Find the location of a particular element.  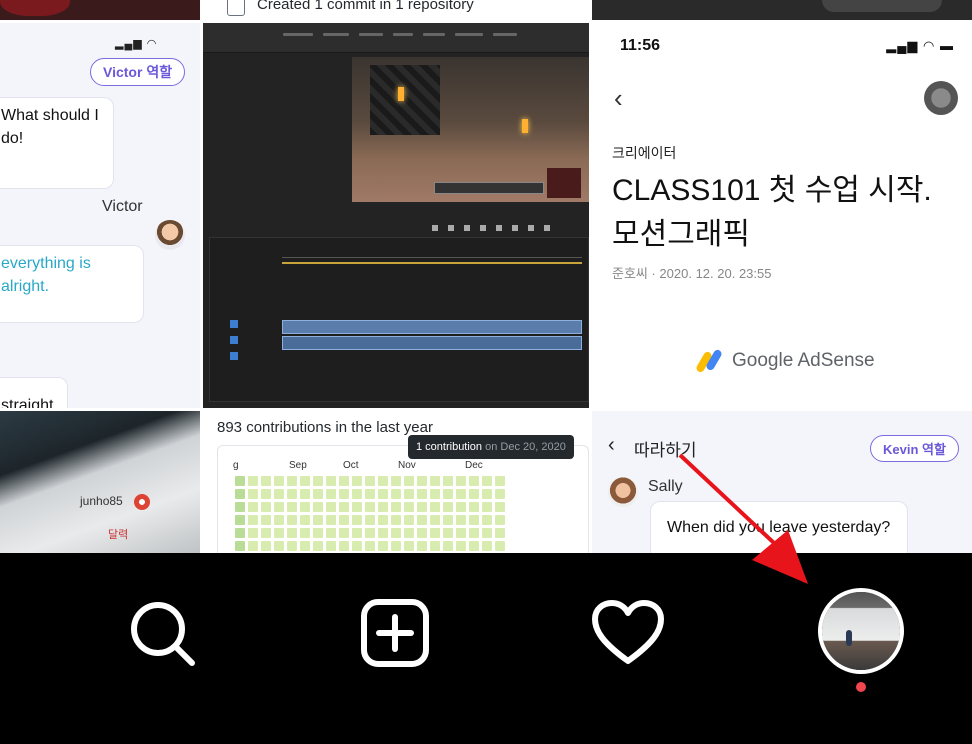

adsense-wordmark: Google AdSense is located at coordinates (803, 360).